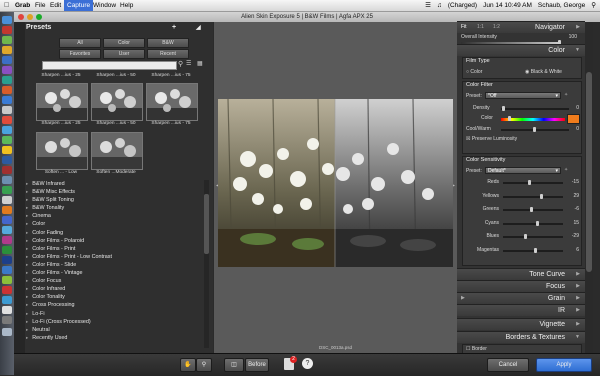  What do you see at coordinates (79, 5) in the screenshot?
I see `menu-capture: Capture` at bounding box center [79, 5].